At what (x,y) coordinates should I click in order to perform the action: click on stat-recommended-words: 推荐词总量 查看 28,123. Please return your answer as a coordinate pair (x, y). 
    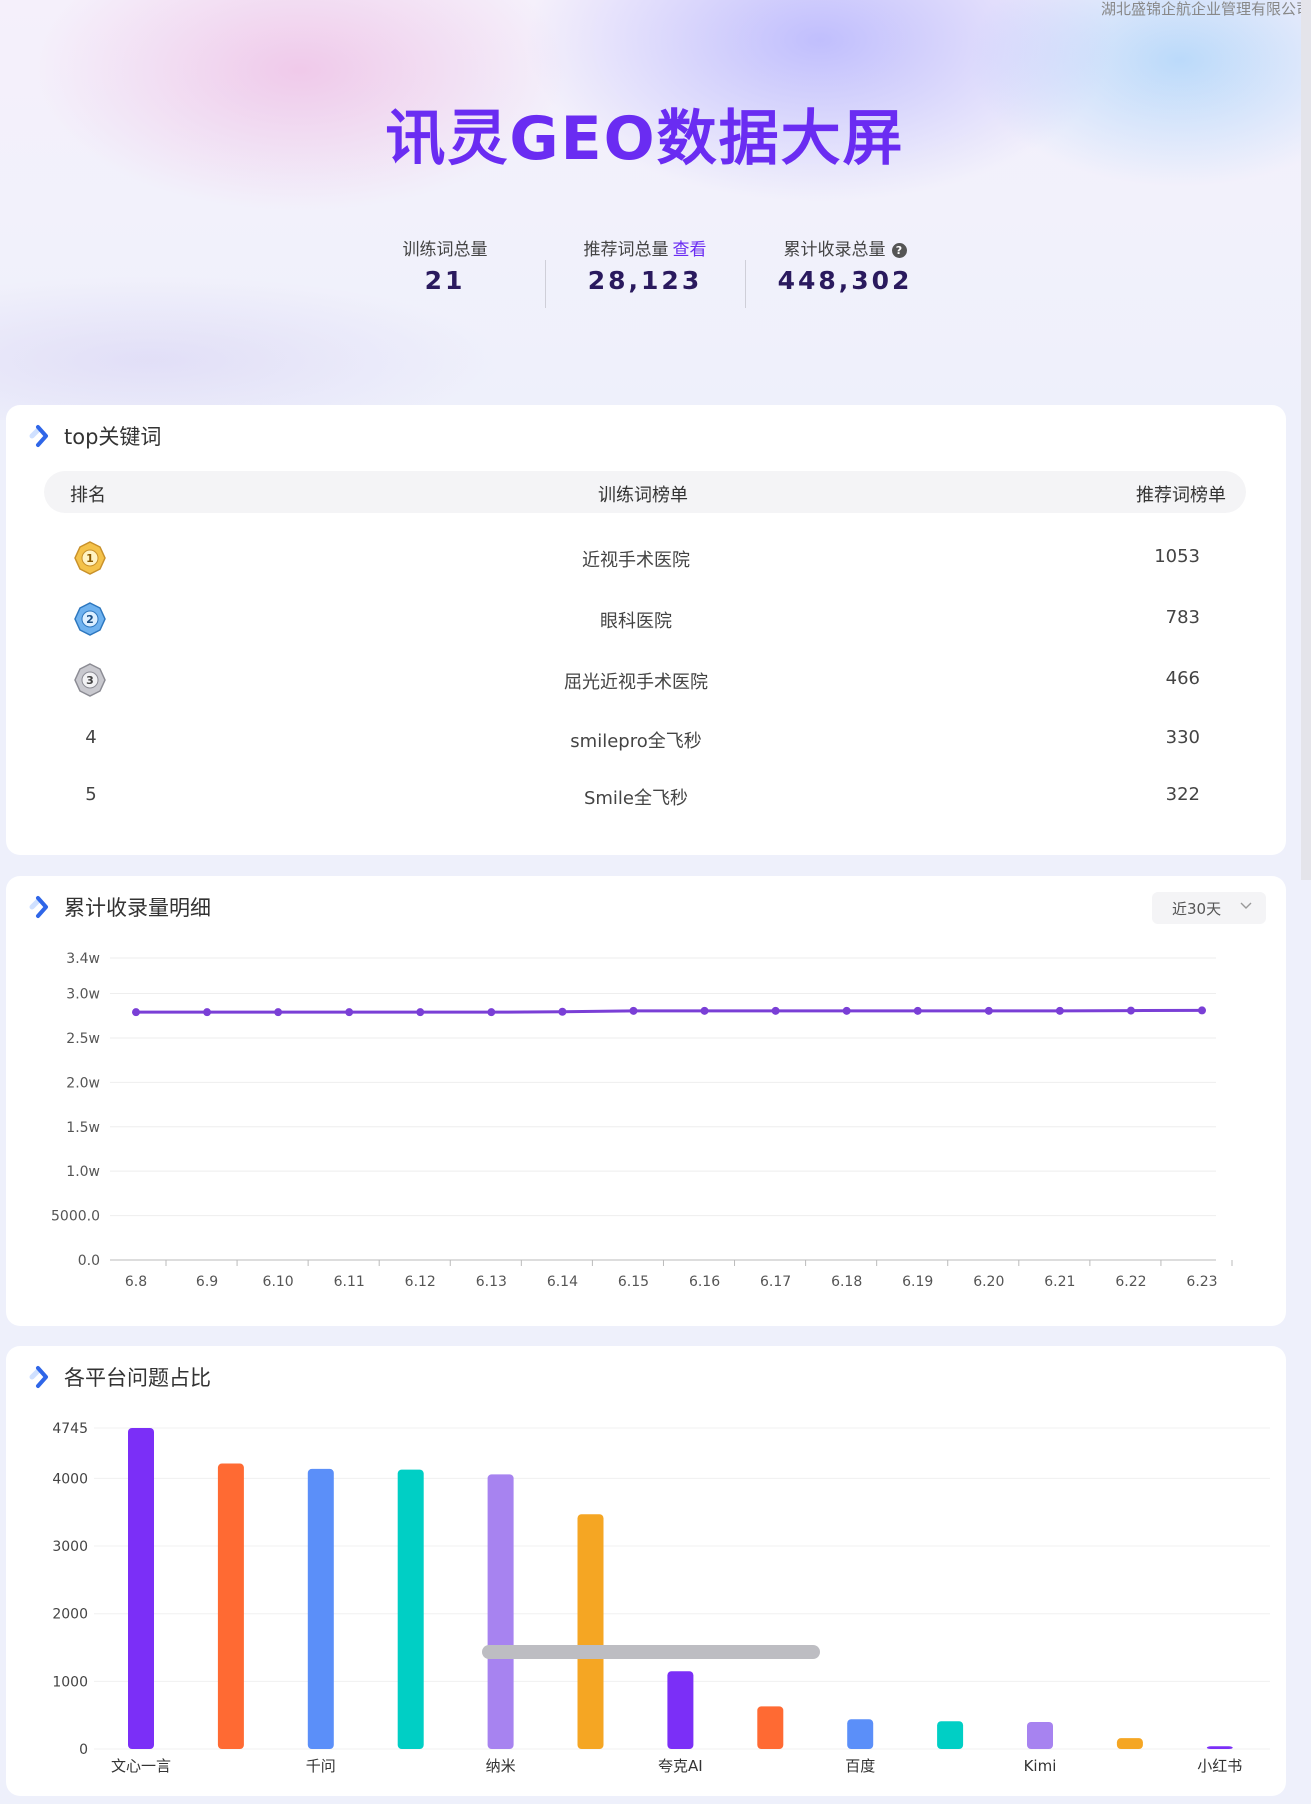
    Looking at the image, I should click on (645, 271).